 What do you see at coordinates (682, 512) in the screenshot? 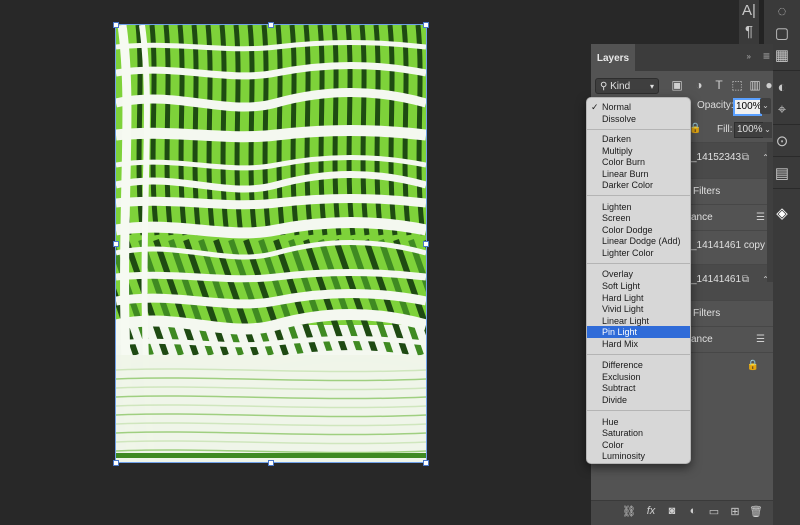
I see `layers-bottom-toolbar: ⛓ fx ◙ ◐ ▭ ⊞ 🗑` at bounding box center [682, 512].